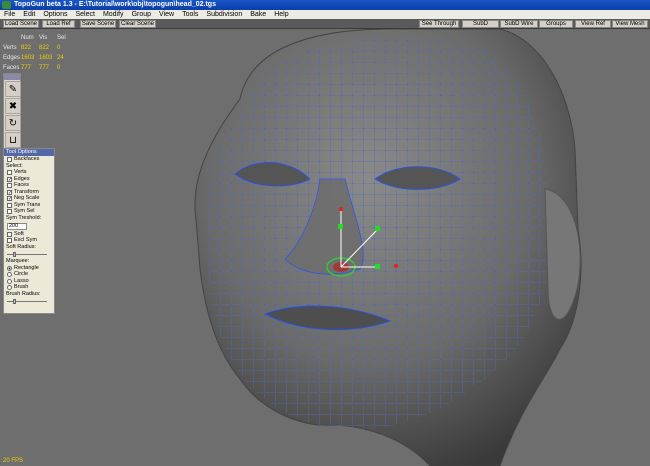 The height and width of the screenshot is (466, 650). Describe the element at coordinates (13, 106) in the screenshot. I see `delete-tool-icon: ✖` at that location.